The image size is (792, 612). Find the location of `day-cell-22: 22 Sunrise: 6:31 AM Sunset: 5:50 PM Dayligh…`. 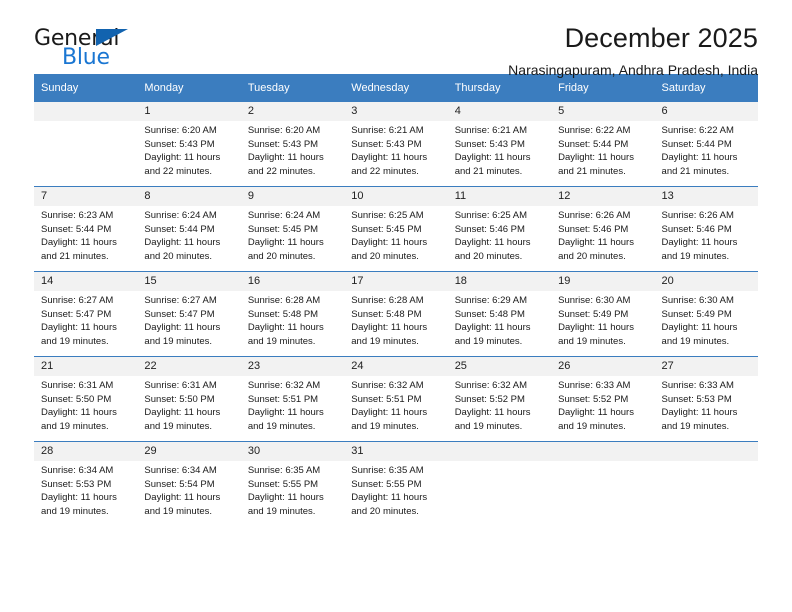

day-cell-22: 22 Sunrise: 6:31 AM Sunset: 5:50 PM Dayligh… is located at coordinates (189, 399).